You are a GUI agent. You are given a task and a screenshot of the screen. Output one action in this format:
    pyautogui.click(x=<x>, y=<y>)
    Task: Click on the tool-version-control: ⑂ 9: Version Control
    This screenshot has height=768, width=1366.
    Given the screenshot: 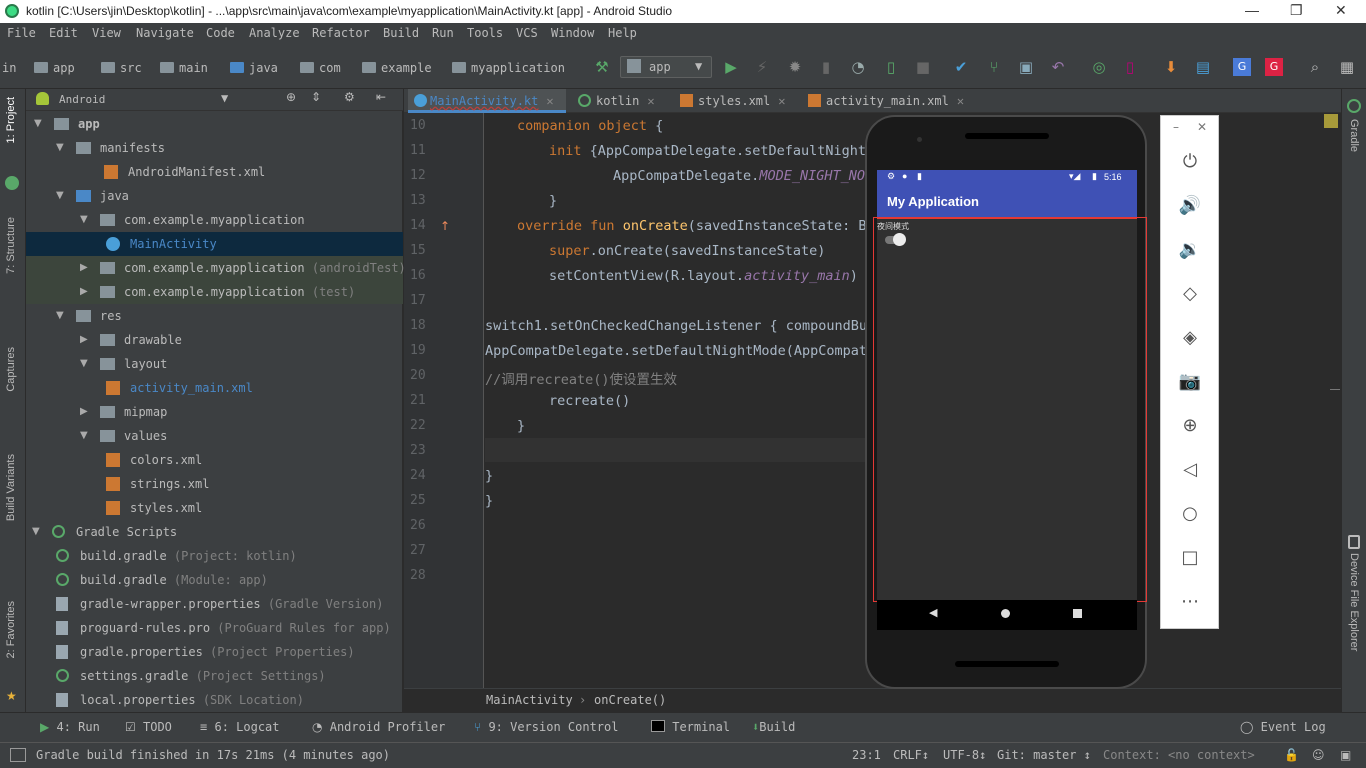 What is the action you would take?
    pyautogui.click(x=546, y=727)
    